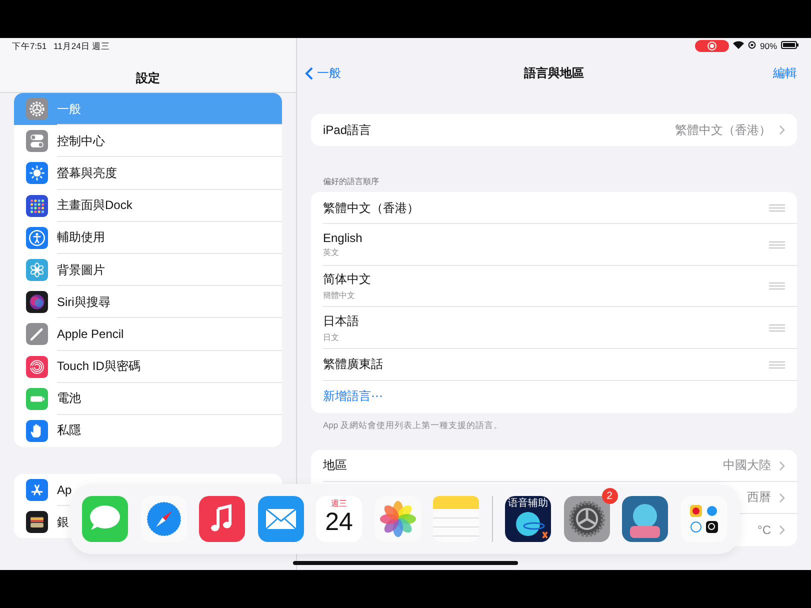  I want to click on envelope-icon, so click(281, 519).